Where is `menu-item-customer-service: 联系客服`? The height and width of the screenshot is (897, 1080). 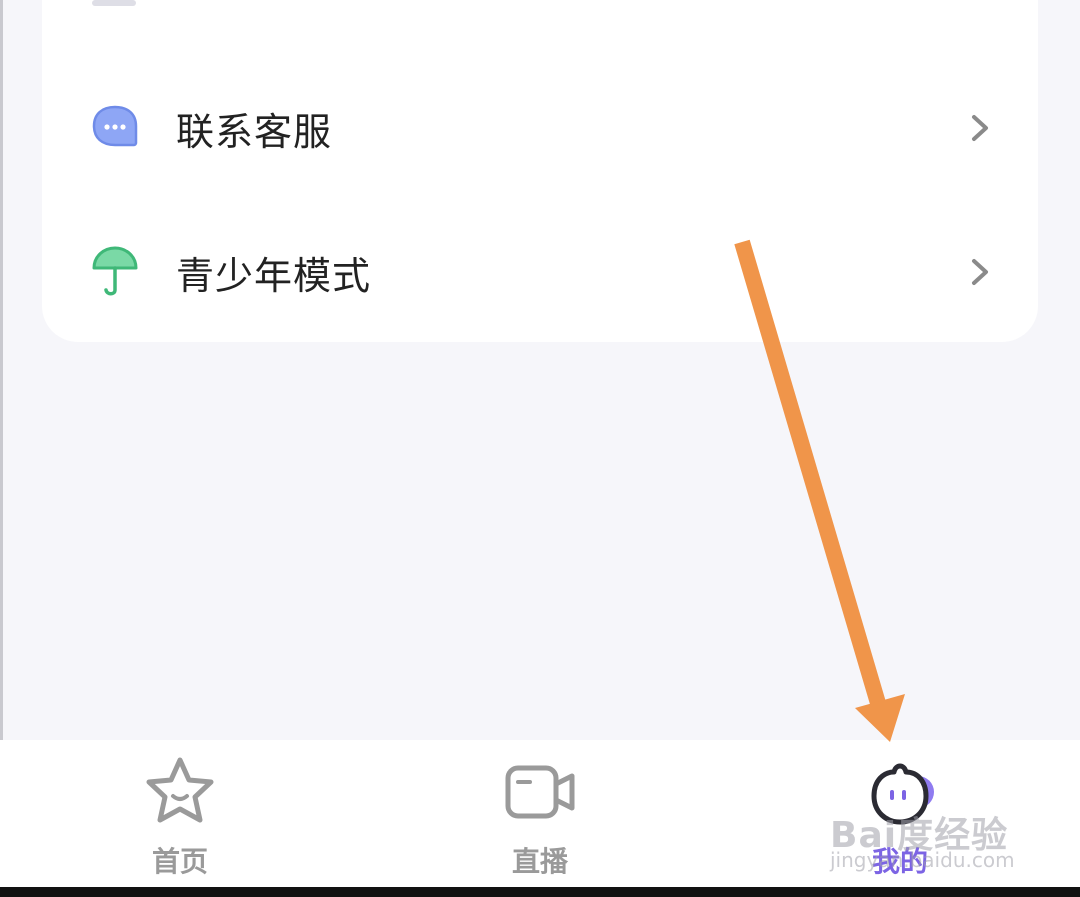
menu-item-customer-service: 联系客服 is located at coordinates (540, 128).